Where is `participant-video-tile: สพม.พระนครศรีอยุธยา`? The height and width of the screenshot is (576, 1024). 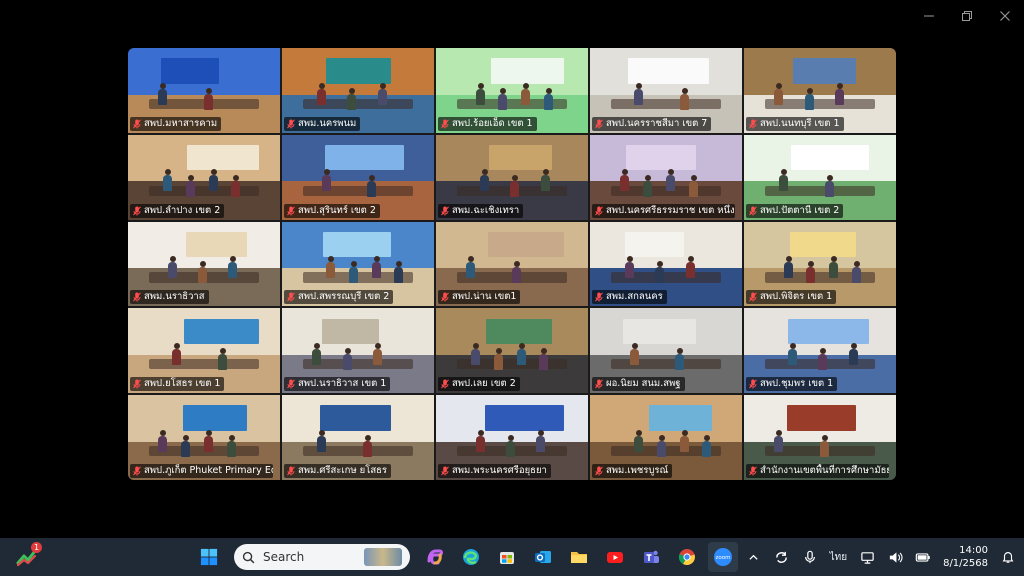 participant-video-tile: สพม.พระนครศรีอยุธยา is located at coordinates (512, 437).